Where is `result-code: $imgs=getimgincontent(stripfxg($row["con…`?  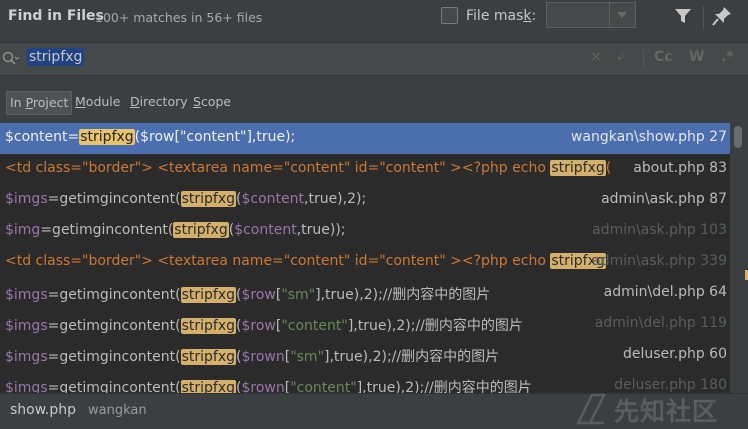 result-code: $imgs=getimgincontent(stripfxg($row["con… is located at coordinates (264, 325).